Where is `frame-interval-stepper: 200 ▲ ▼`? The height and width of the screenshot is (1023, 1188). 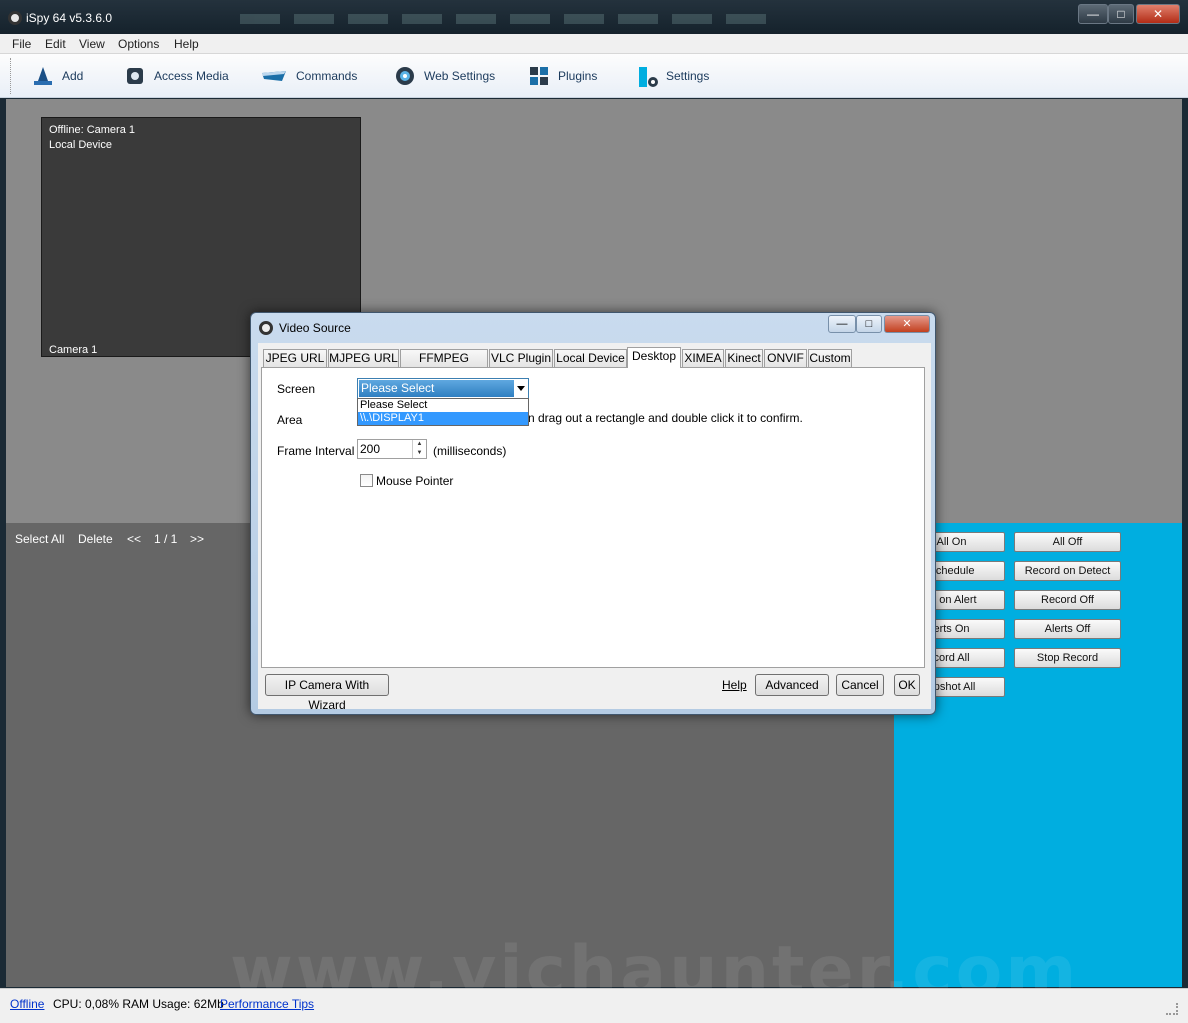
frame-interval-stepper: 200 ▲ ▼ is located at coordinates (392, 449).